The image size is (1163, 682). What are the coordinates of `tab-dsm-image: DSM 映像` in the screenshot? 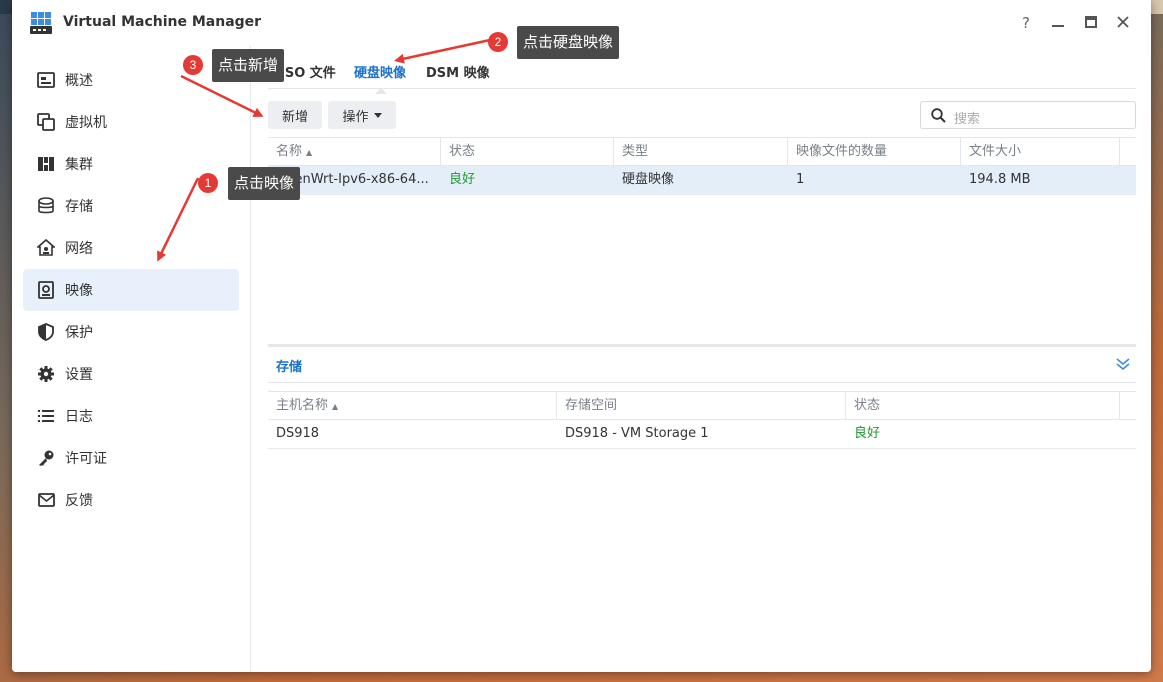 It's located at (458, 71).